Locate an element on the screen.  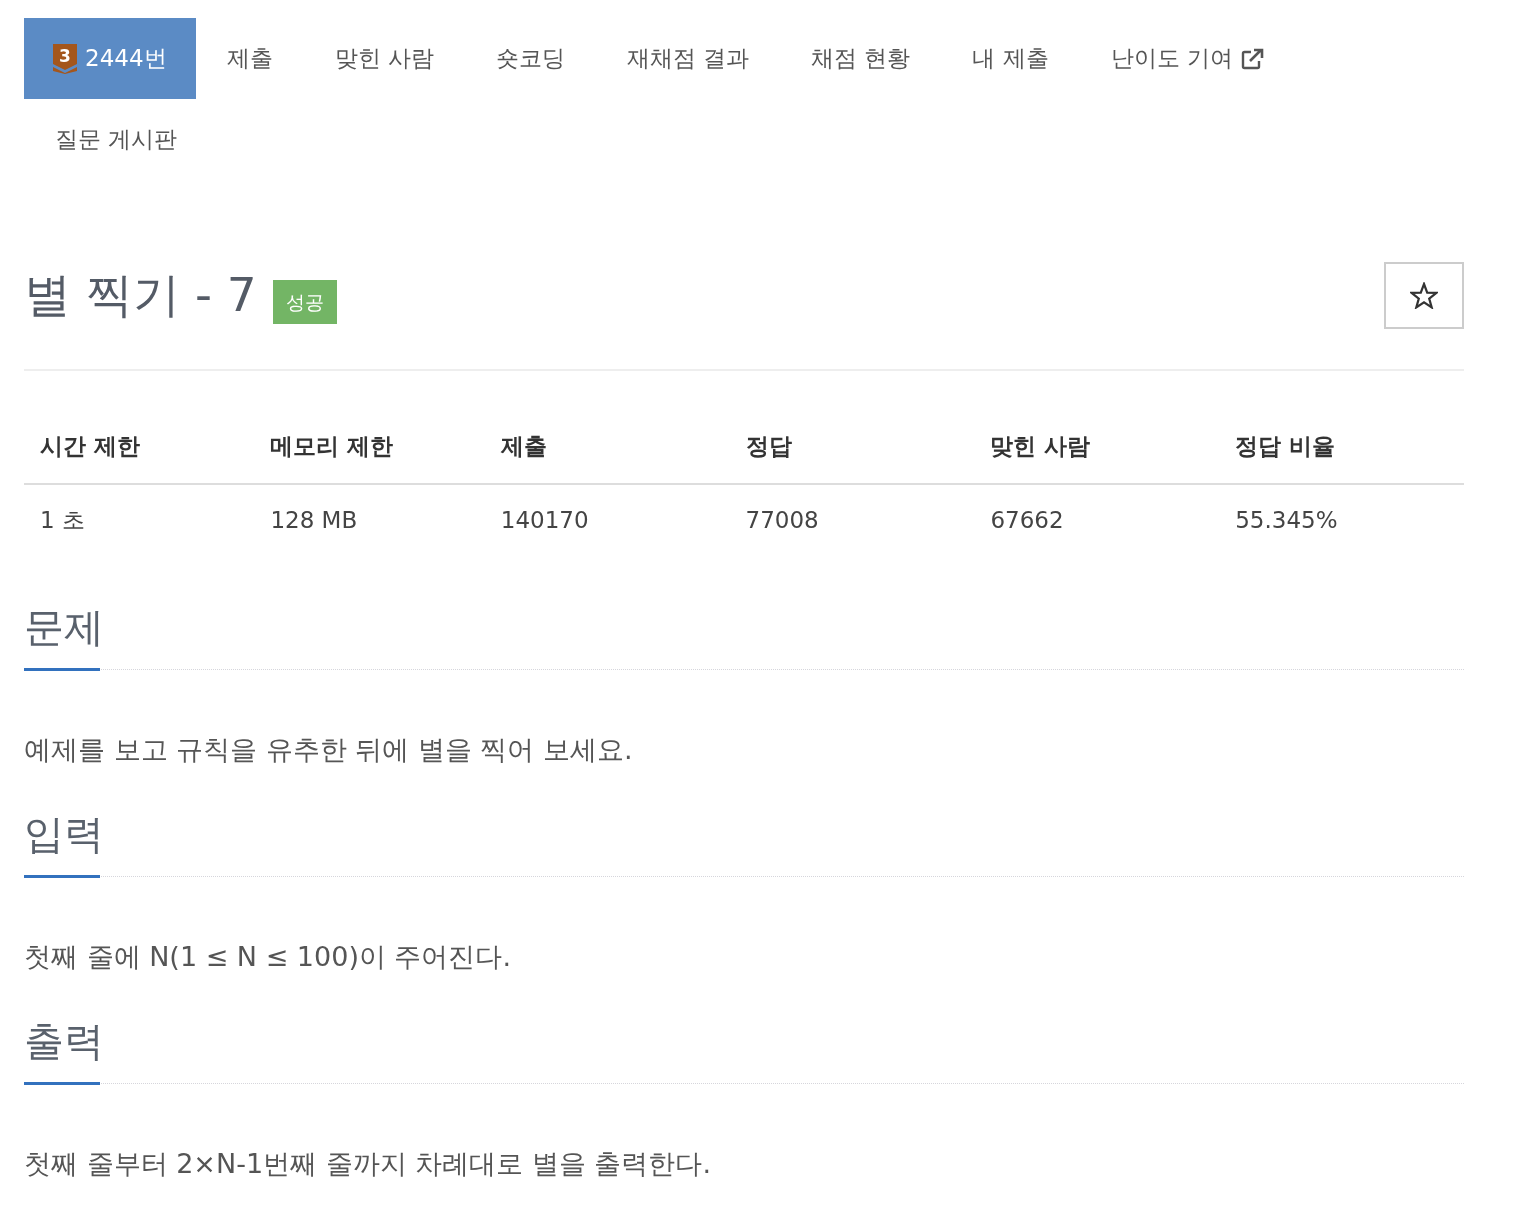
table-cell: 67662 is located at coordinates (1097, 519).